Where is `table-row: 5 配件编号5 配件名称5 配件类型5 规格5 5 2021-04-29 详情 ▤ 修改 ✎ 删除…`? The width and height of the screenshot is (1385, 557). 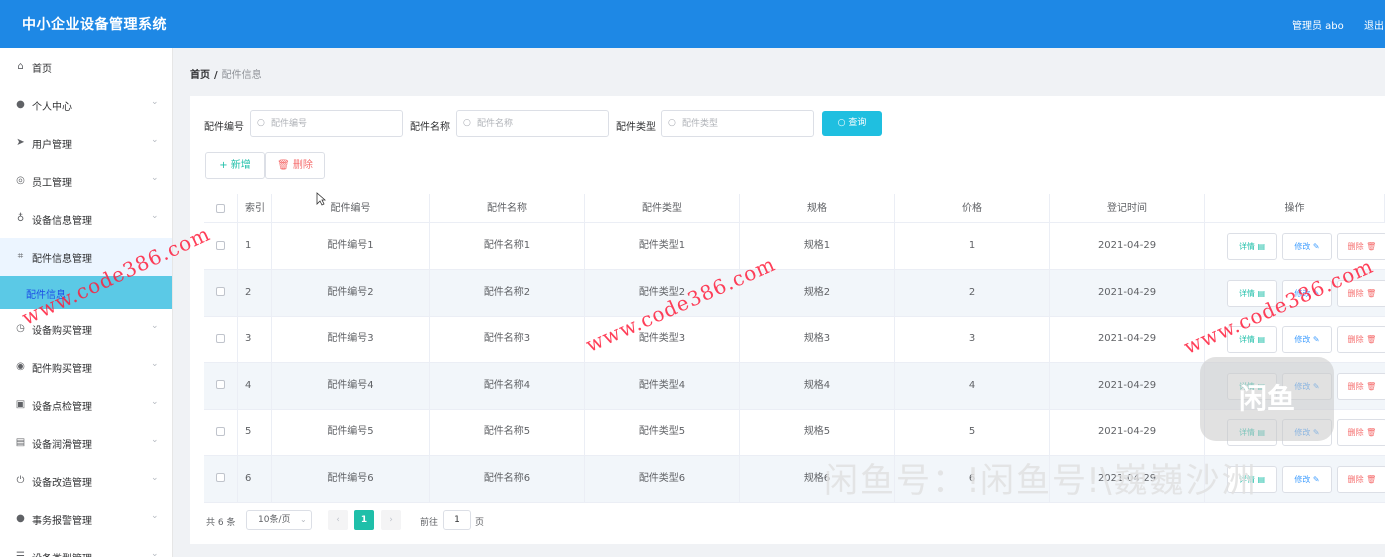
table-row: 5 配件编号5 配件名称5 配件类型5 规格5 5 2021-04-29 详情 ▤ 修改 ✎ 删除… is located at coordinates (794, 432).